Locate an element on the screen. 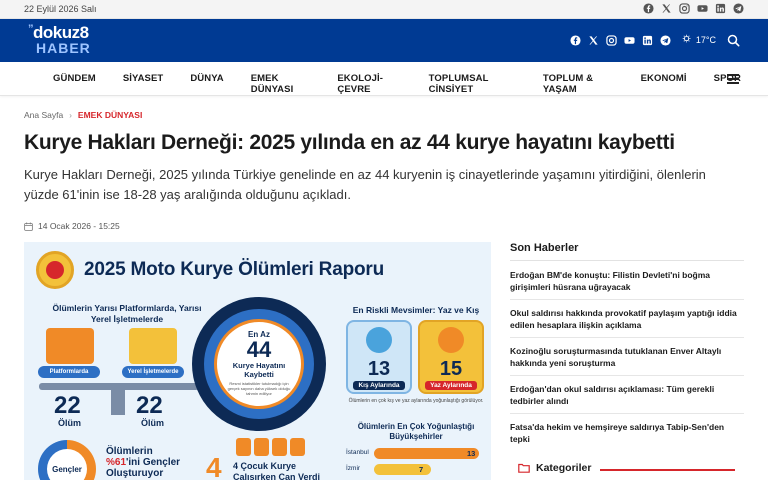 Image resolution: width=768 pixels, height=480 pixels. nav-item: EKOLOJİ-ÇEVRE is located at coordinates (369, 84).